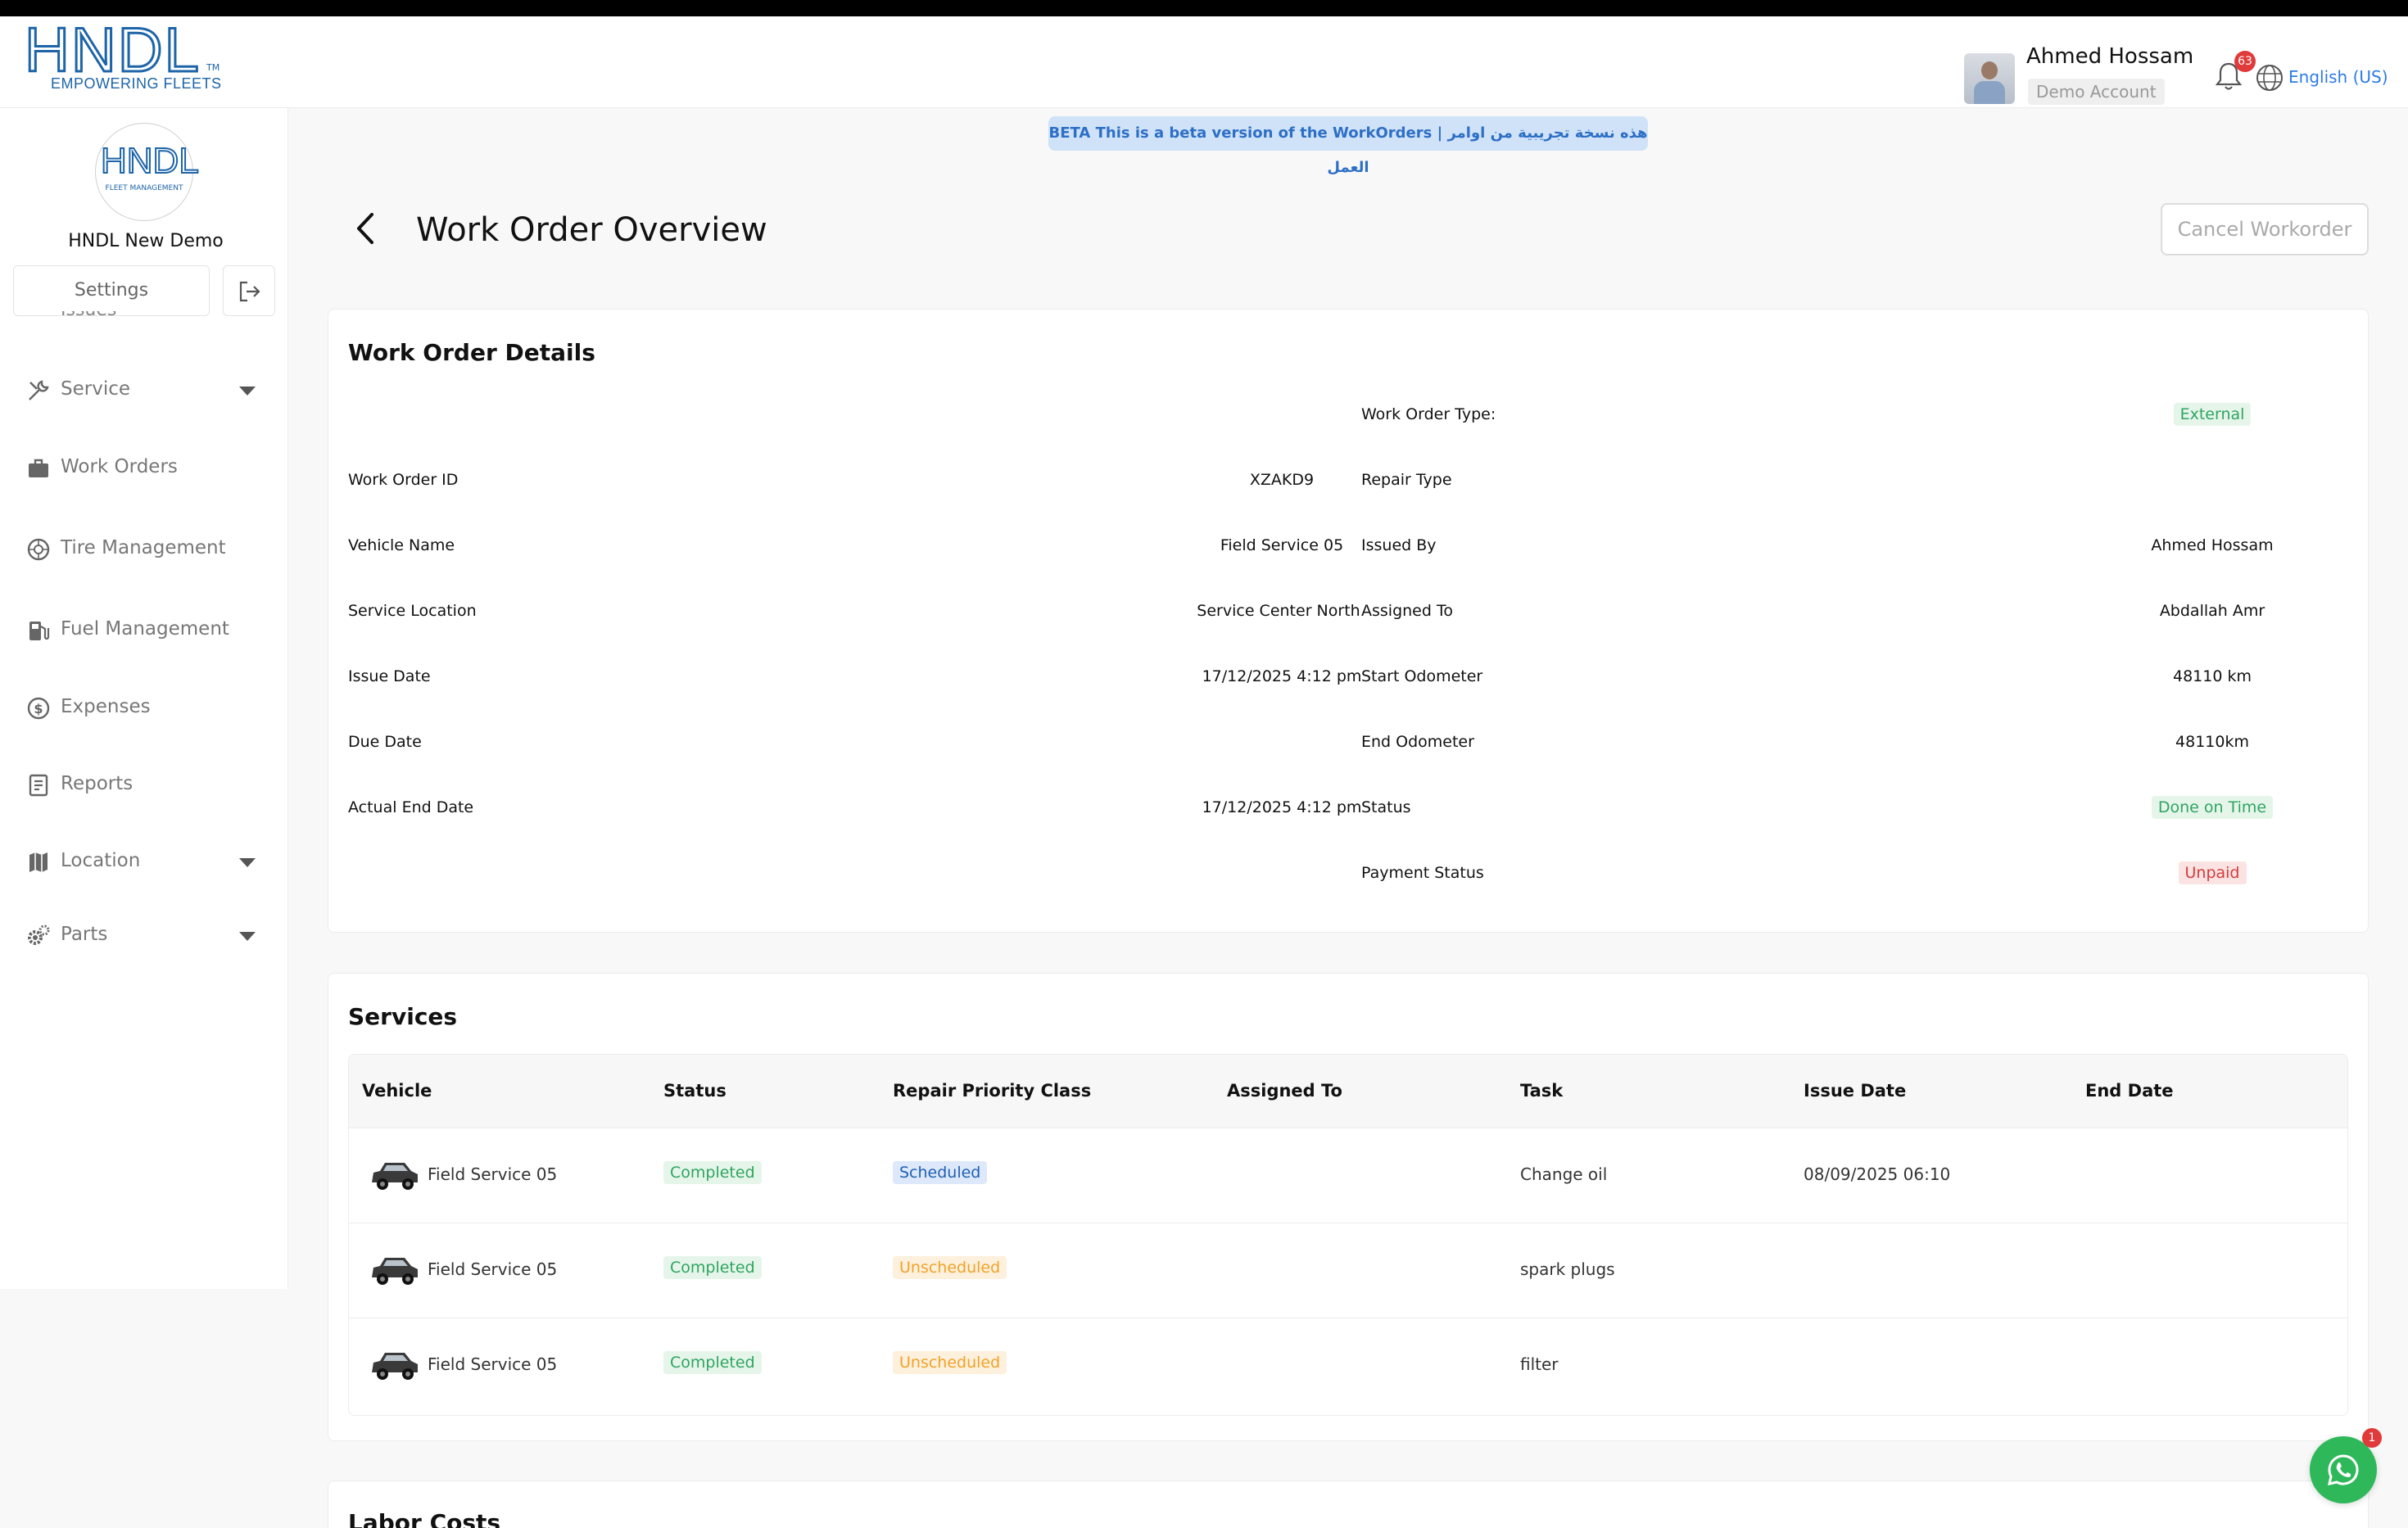  What do you see at coordinates (213, 67) in the screenshot?
I see `brand-trademark: TM` at bounding box center [213, 67].